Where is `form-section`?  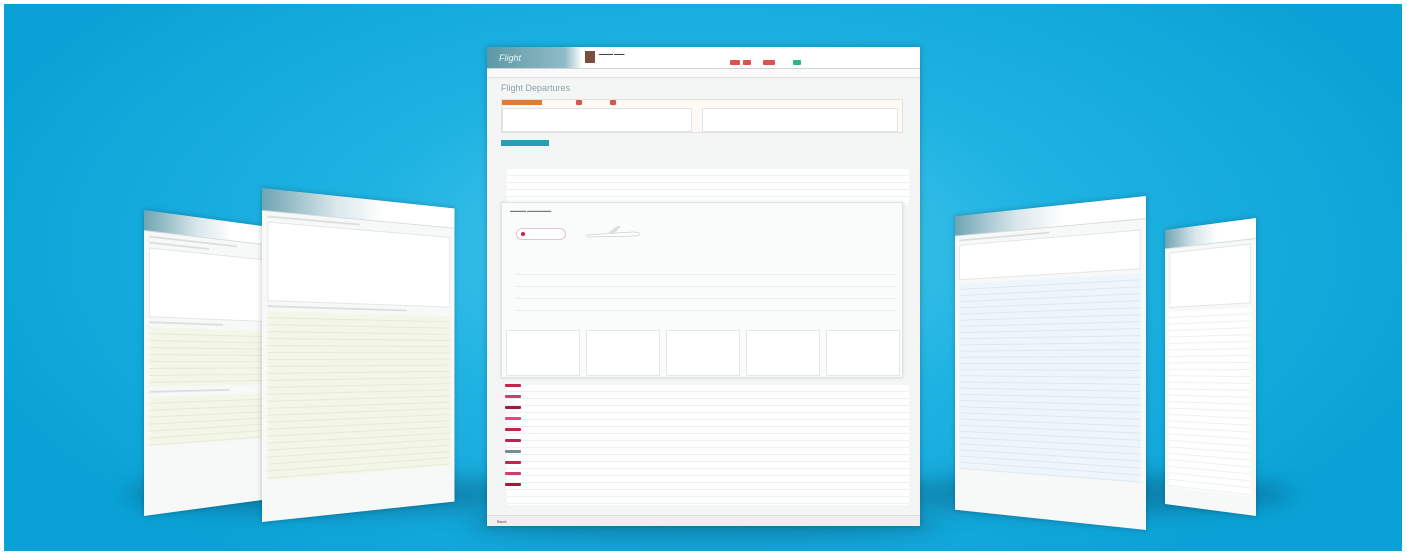 form-section is located at coordinates (214, 285).